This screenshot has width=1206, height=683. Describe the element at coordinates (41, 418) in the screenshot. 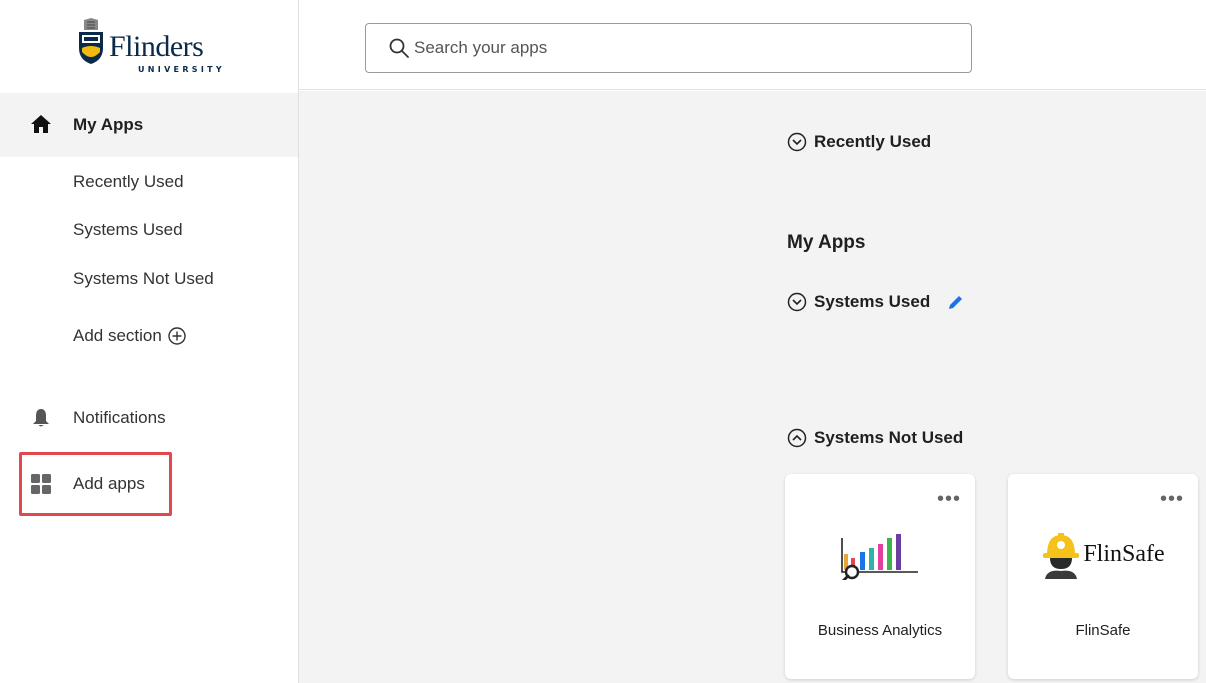

I see `bell-icon` at that location.